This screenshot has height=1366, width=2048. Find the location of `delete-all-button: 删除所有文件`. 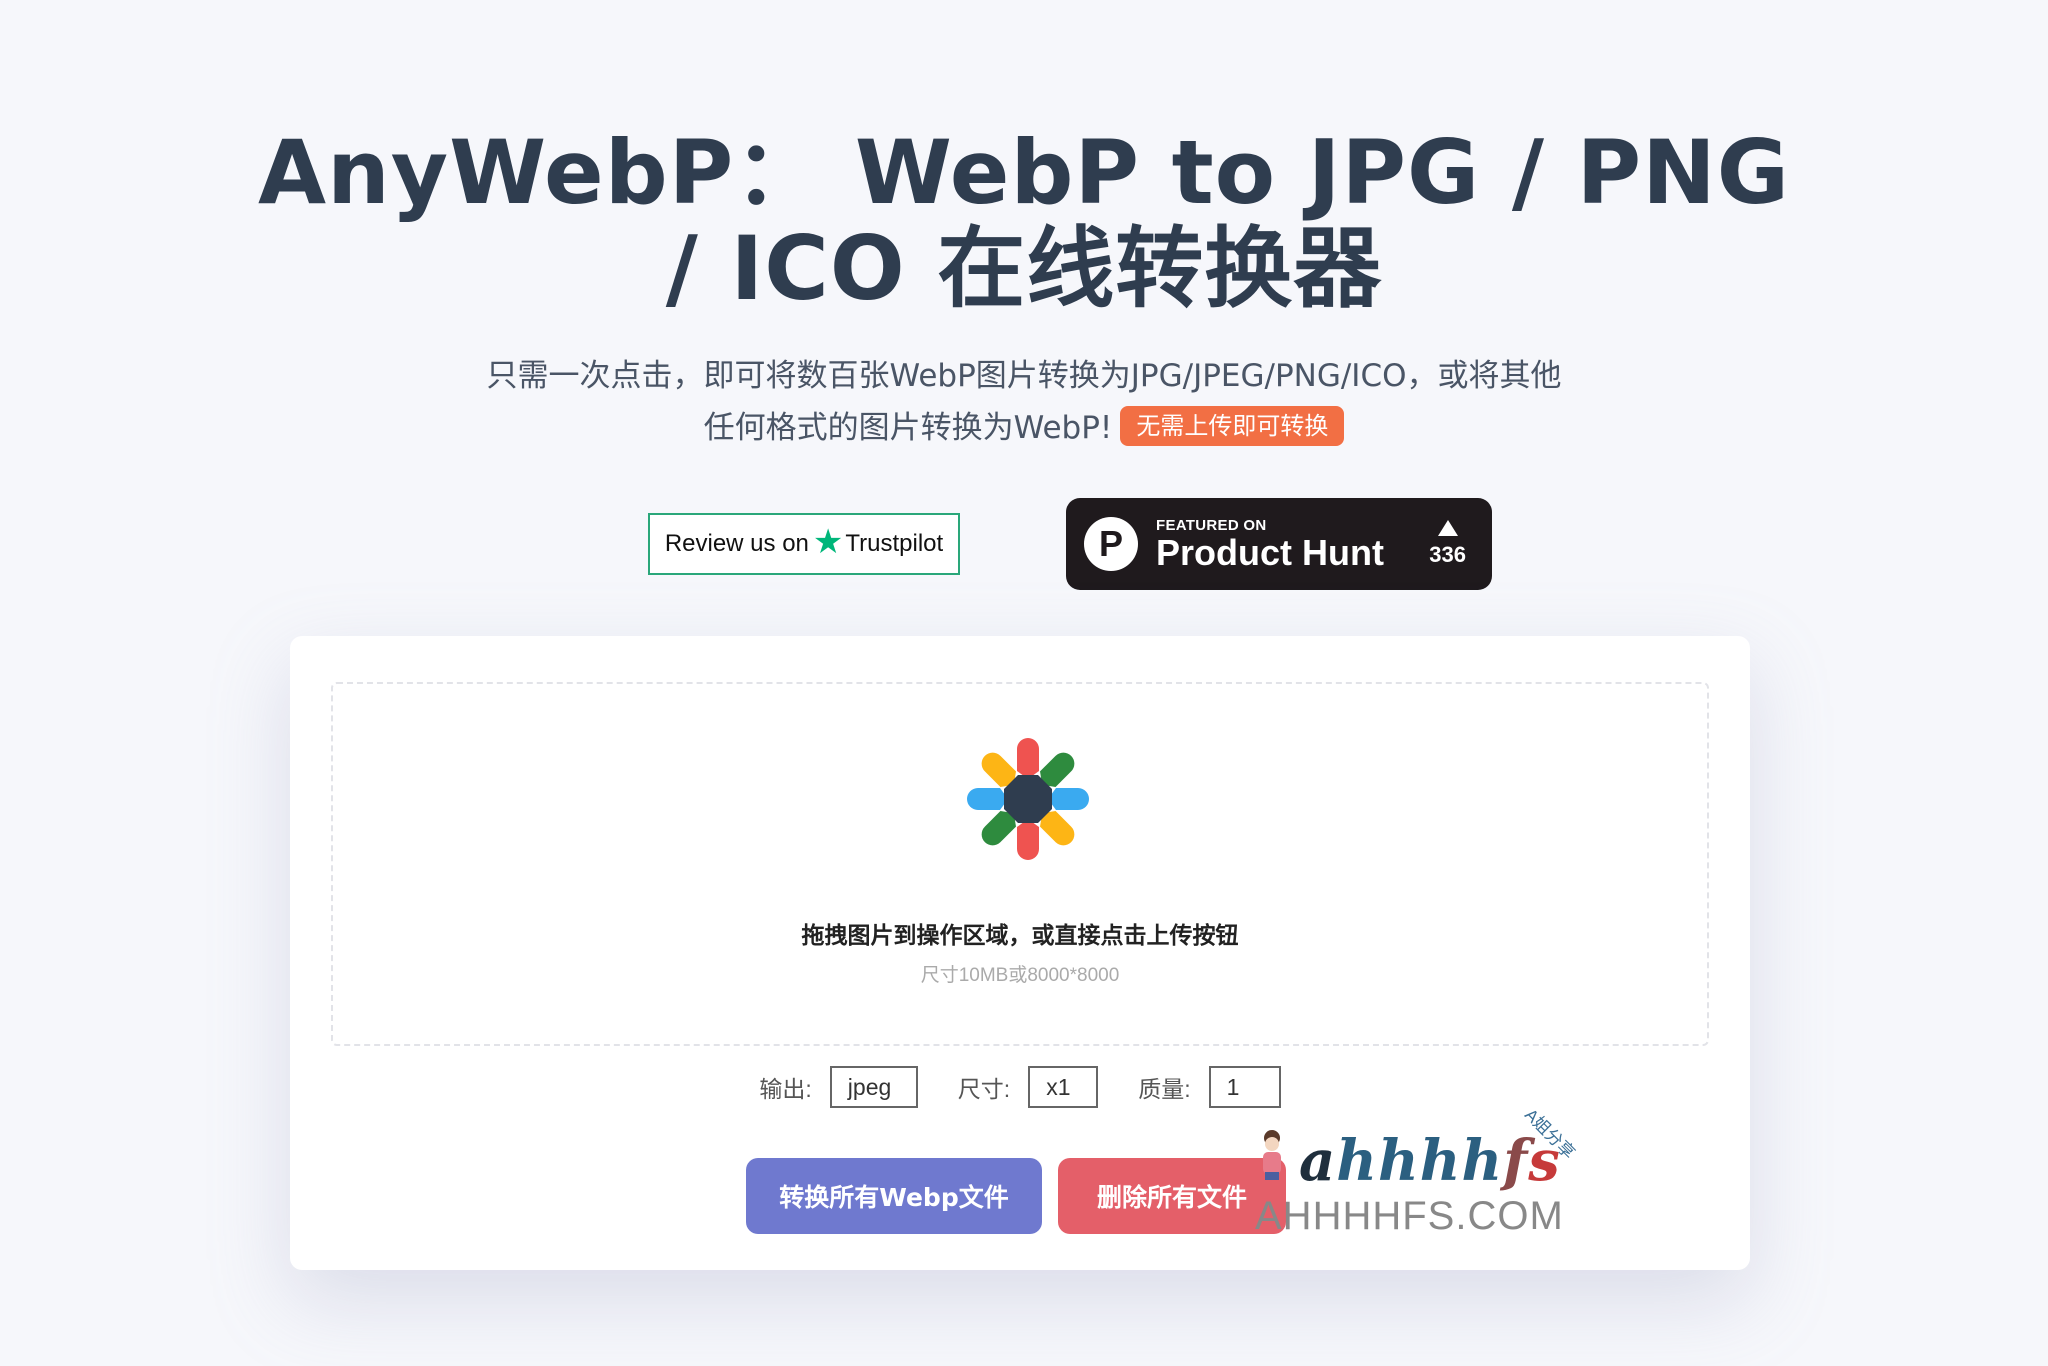

delete-all-button: 删除所有文件 is located at coordinates (1172, 1196).